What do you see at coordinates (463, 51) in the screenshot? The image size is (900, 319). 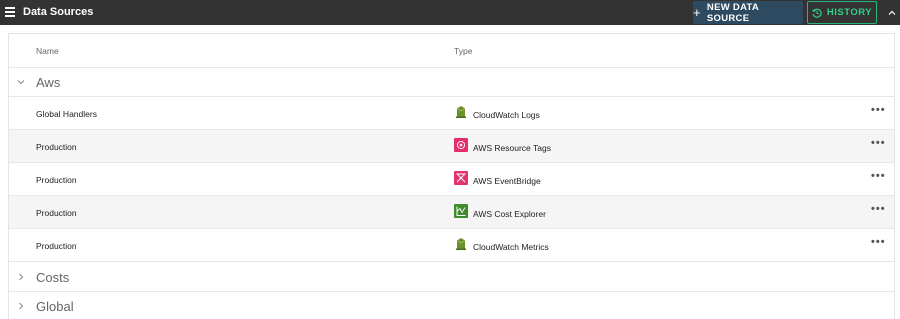 I see `column-header-type: Type` at bounding box center [463, 51].